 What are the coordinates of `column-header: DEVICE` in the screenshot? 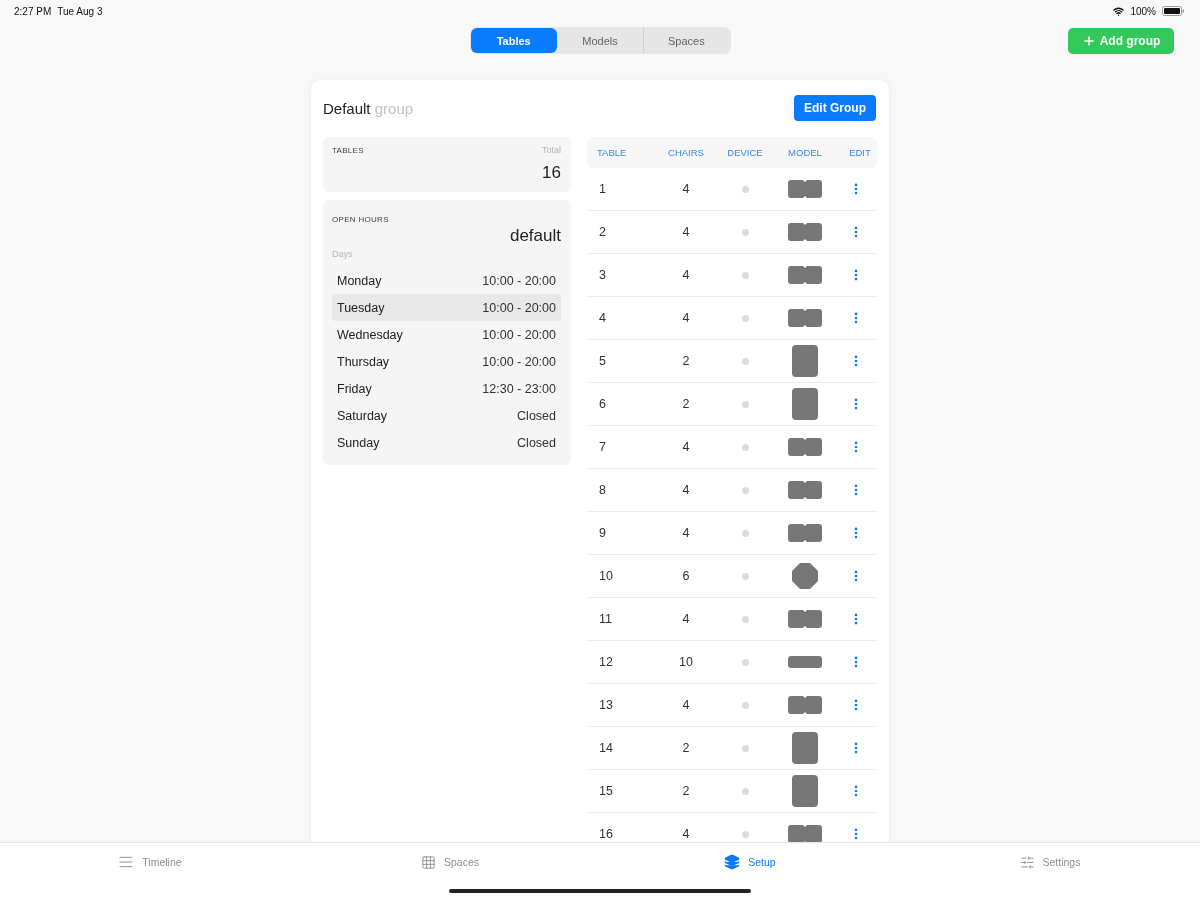 It's located at (745, 152).